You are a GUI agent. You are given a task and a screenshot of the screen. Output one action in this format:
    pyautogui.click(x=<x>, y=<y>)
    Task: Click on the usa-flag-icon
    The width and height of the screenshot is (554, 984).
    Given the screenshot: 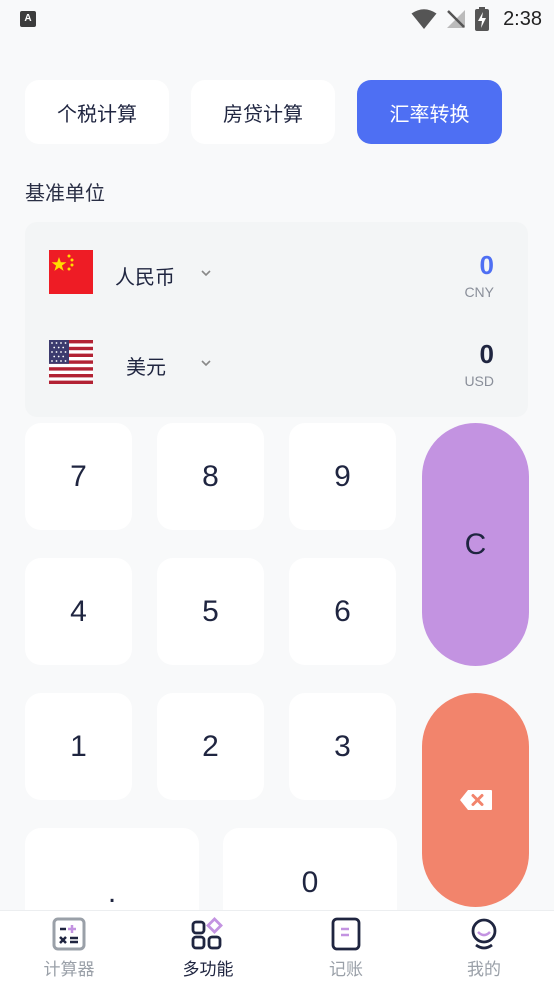 What is the action you would take?
    pyautogui.click(x=71, y=362)
    